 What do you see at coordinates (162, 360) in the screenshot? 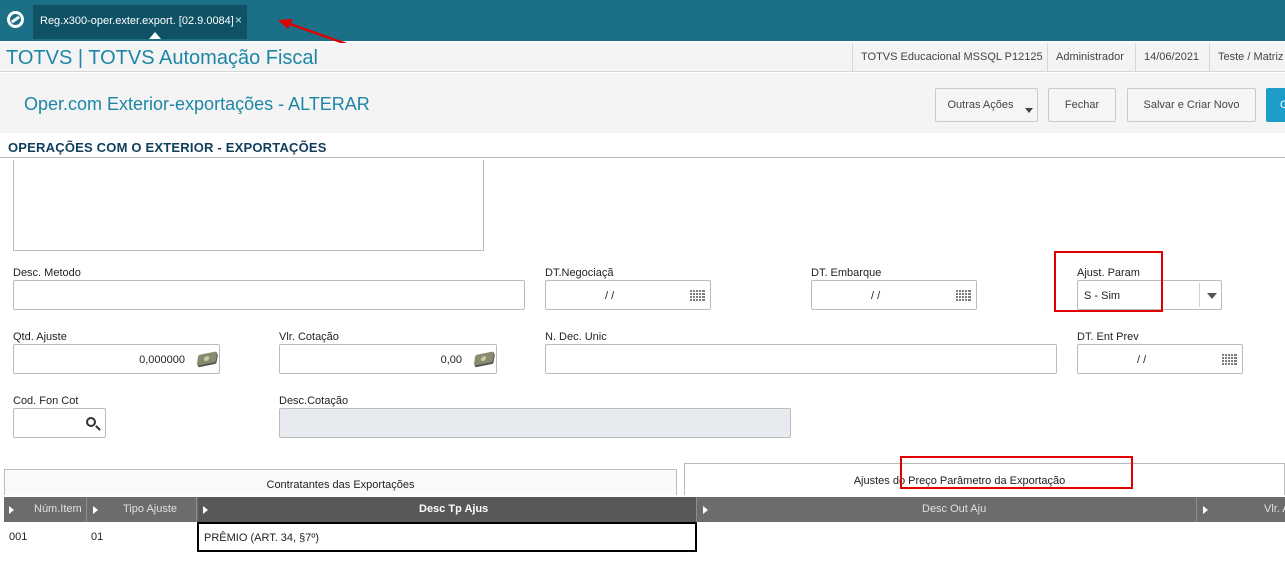
I see `qtd-ajuste-value: 0,000000` at bounding box center [162, 360].